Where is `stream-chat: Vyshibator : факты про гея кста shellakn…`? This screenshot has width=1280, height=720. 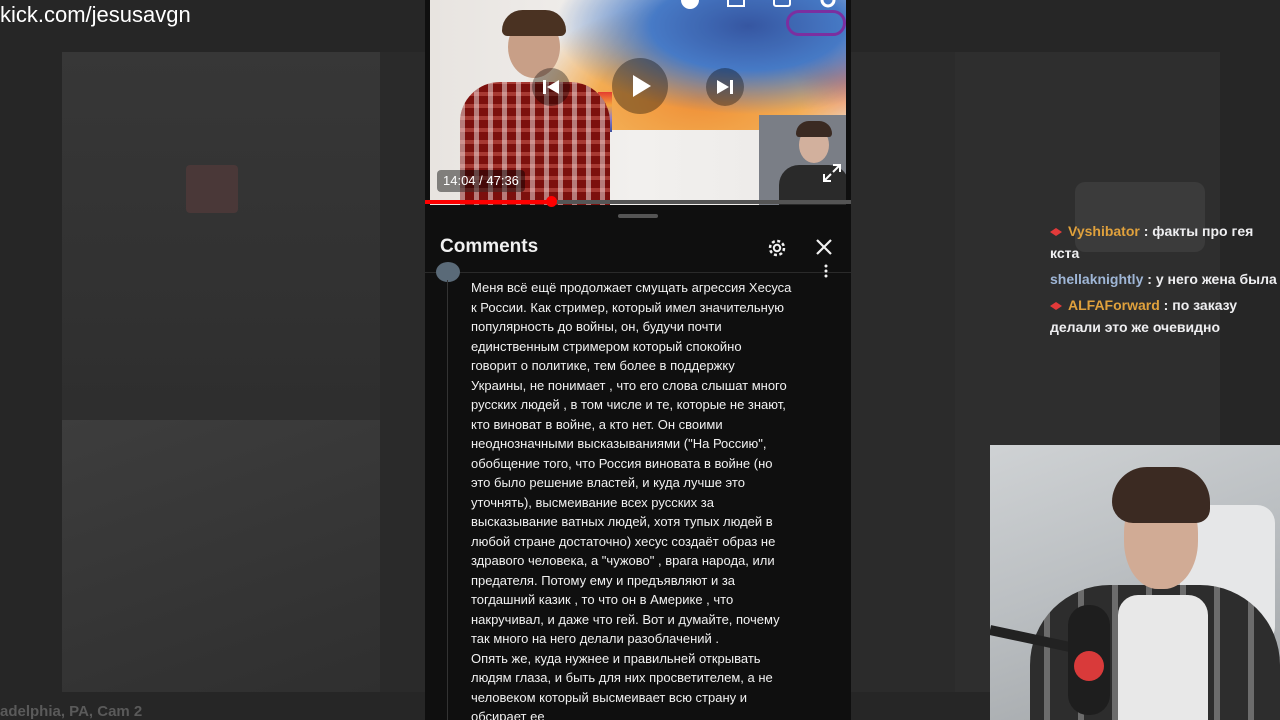 stream-chat: Vyshibator : факты про гея кста shellakn… is located at coordinates (1163, 279).